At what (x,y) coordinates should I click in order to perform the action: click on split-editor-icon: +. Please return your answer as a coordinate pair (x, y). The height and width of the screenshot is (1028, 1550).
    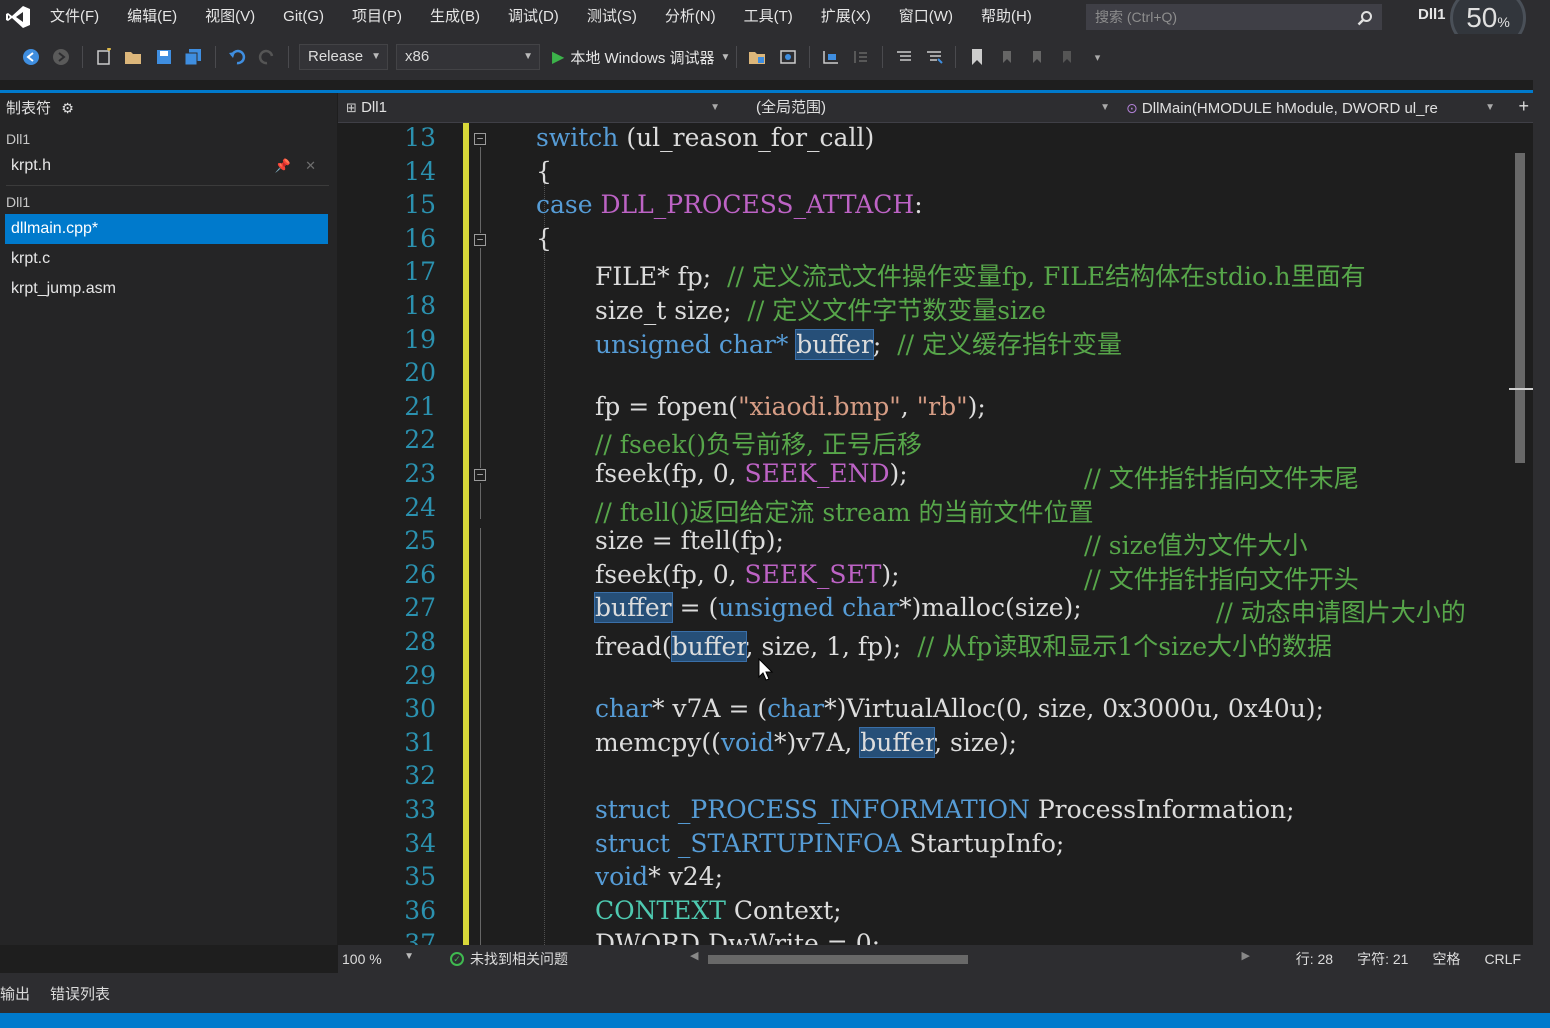
    Looking at the image, I should click on (1523, 106).